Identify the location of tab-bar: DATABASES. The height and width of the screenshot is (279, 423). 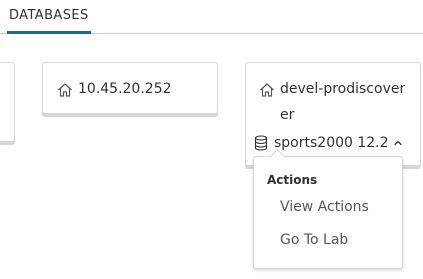
(211, 17).